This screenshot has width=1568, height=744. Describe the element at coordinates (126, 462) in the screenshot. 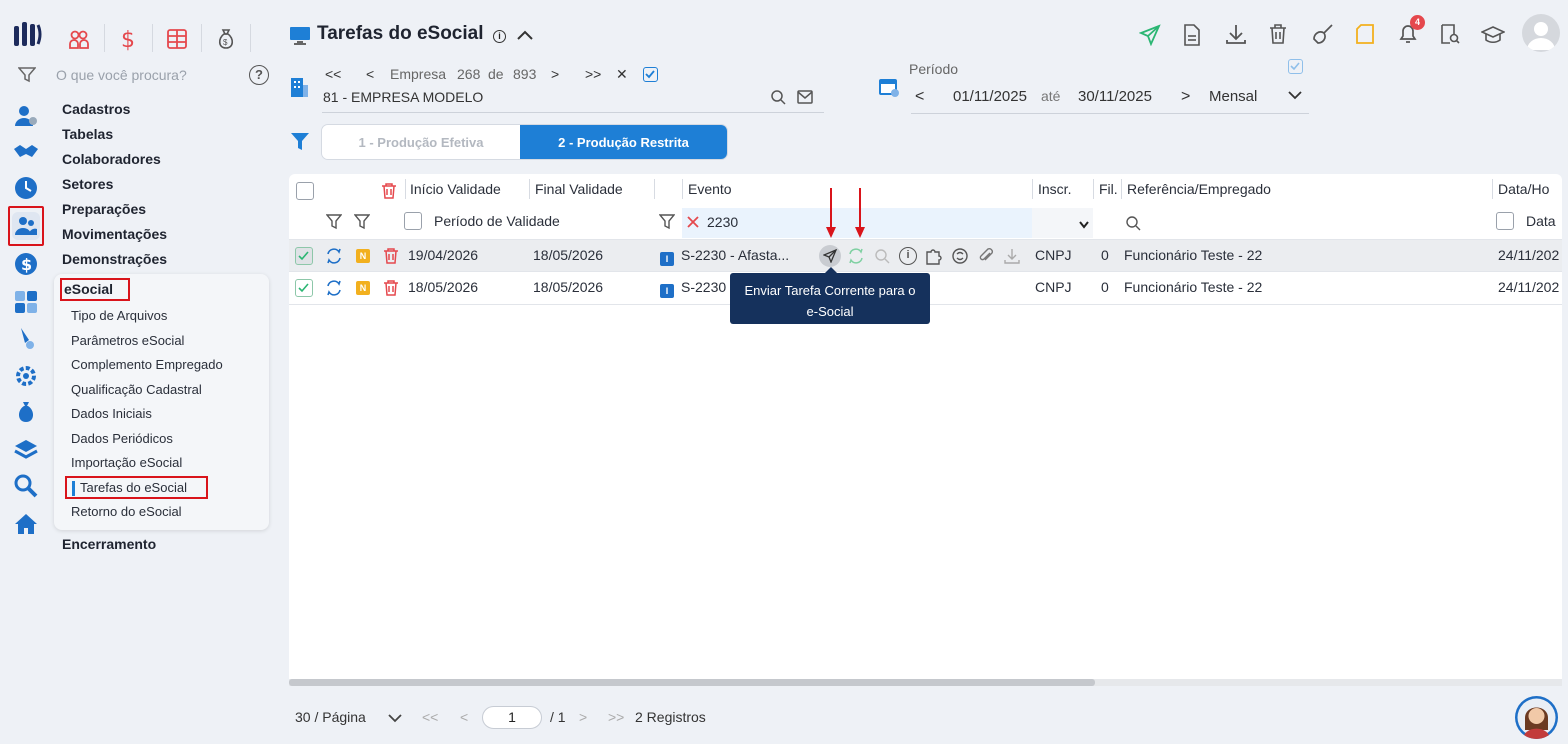

I see `submenu-importacao: Importação eSocial` at that location.